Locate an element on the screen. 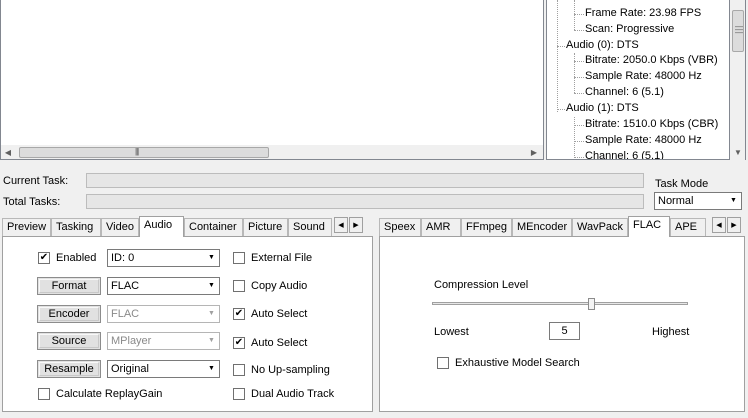 The width and height of the screenshot is (748, 418). compression-level-field: 5 is located at coordinates (564, 331).